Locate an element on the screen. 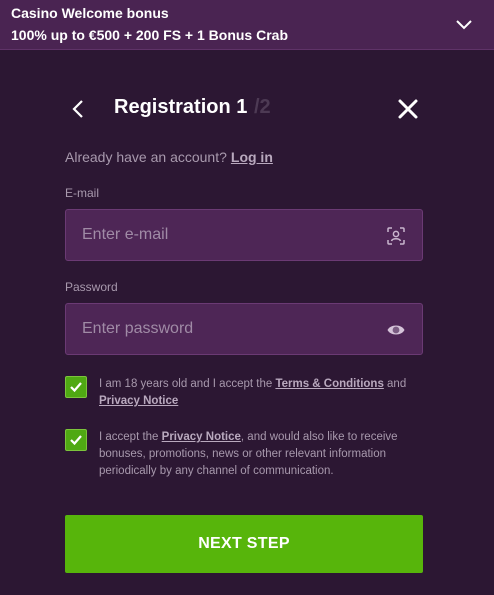 This screenshot has height=595, width=494. banner-title: Casino Welcome bonus is located at coordinates (90, 13).